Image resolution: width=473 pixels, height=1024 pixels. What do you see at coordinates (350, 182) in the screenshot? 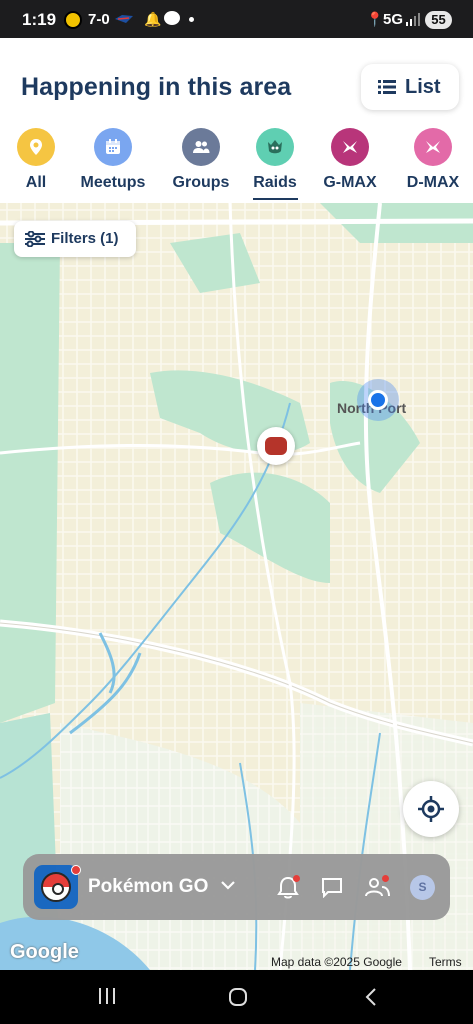
I see `tab-label: G-MAX` at bounding box center [350, 182].